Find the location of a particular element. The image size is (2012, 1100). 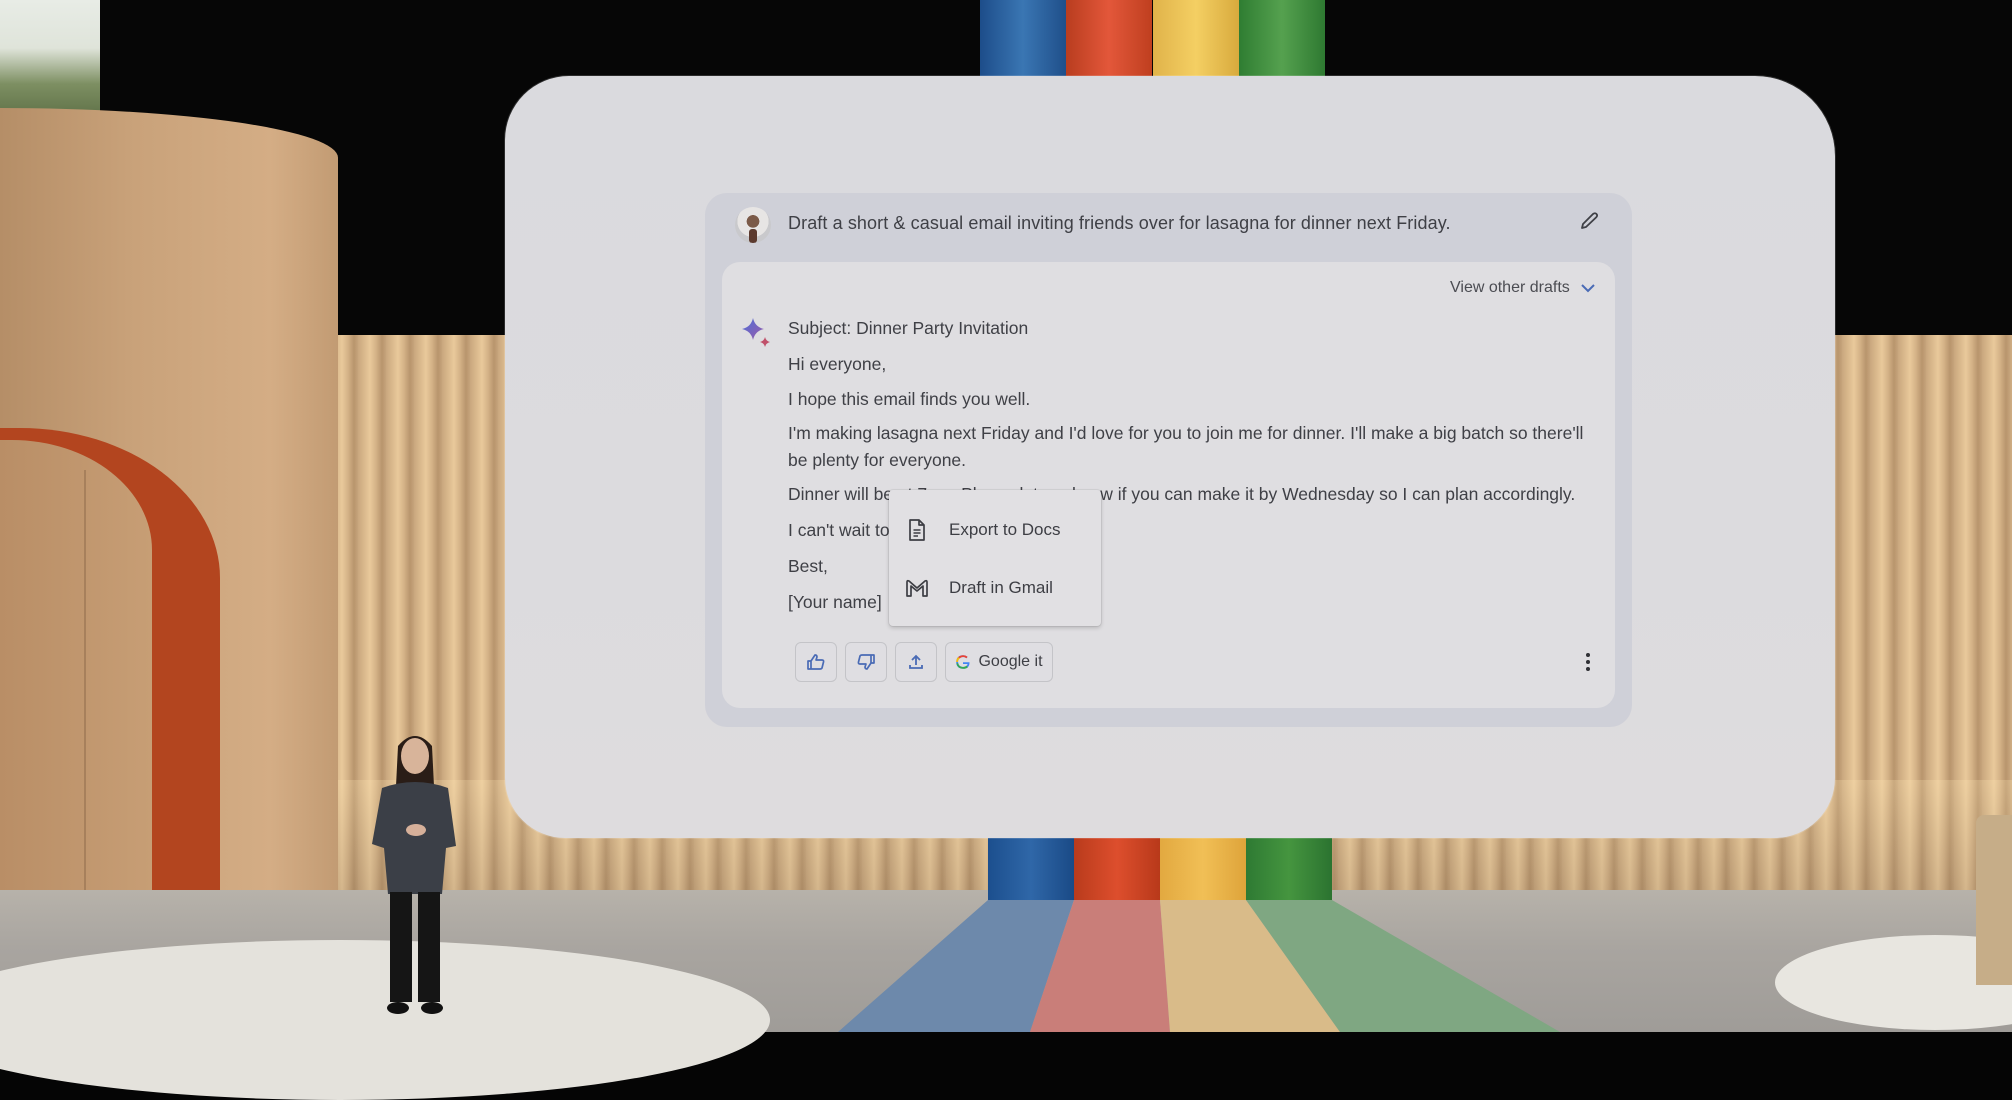

google-it-button: Google it is located at coordinates (999, 662).